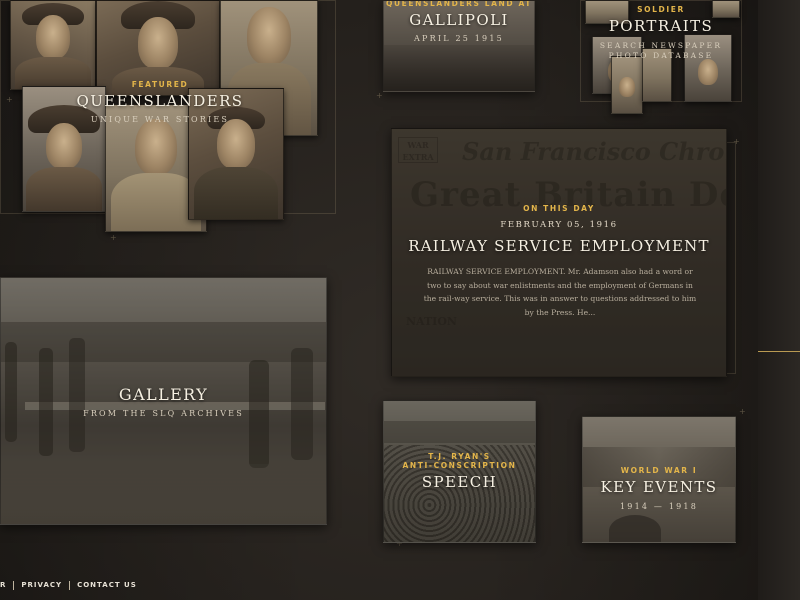  Describe the element at coordinates (41, 585) in the screenshot. I see `footer-link-privacy: PRIVACY` at that location.